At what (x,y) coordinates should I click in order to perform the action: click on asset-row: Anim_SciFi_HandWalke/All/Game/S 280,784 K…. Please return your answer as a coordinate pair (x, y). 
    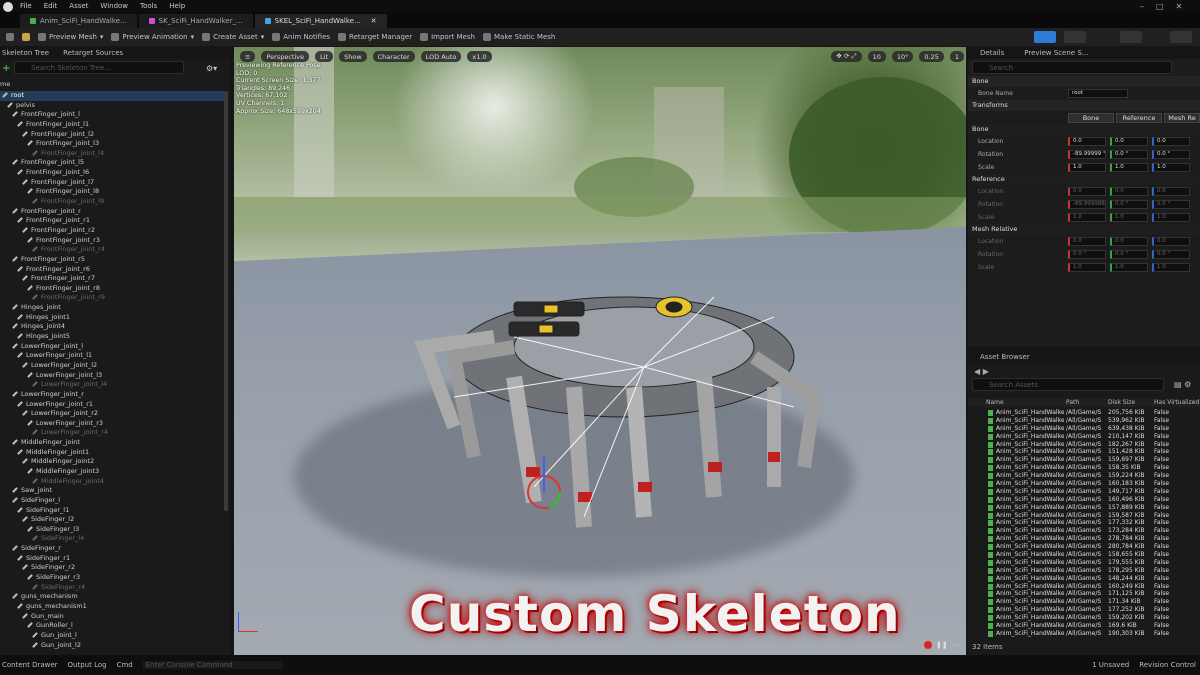
    Looking at the image, I should click on (1084, 547).